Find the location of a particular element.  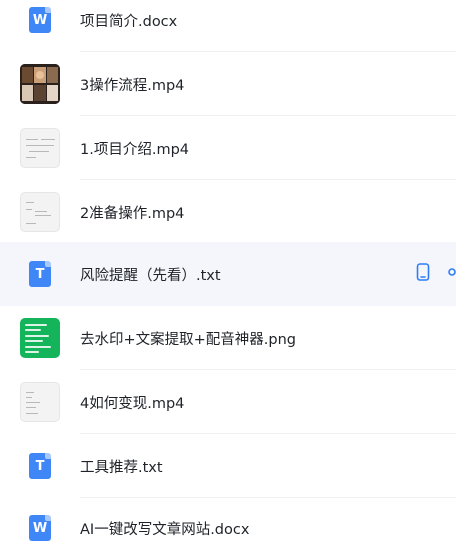

file-name: 风险提醒（先看）.txt is located at coordinates (150, 275).